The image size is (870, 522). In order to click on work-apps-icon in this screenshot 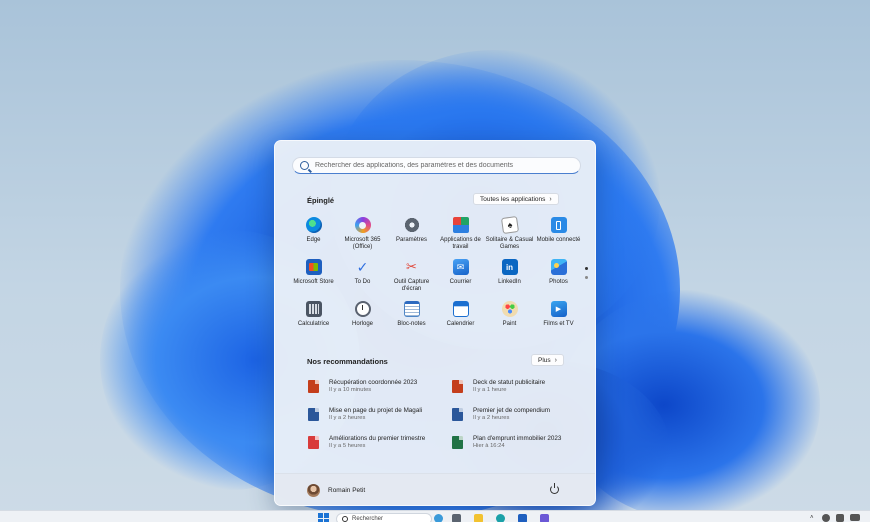, I will do `click(460, 225)`.